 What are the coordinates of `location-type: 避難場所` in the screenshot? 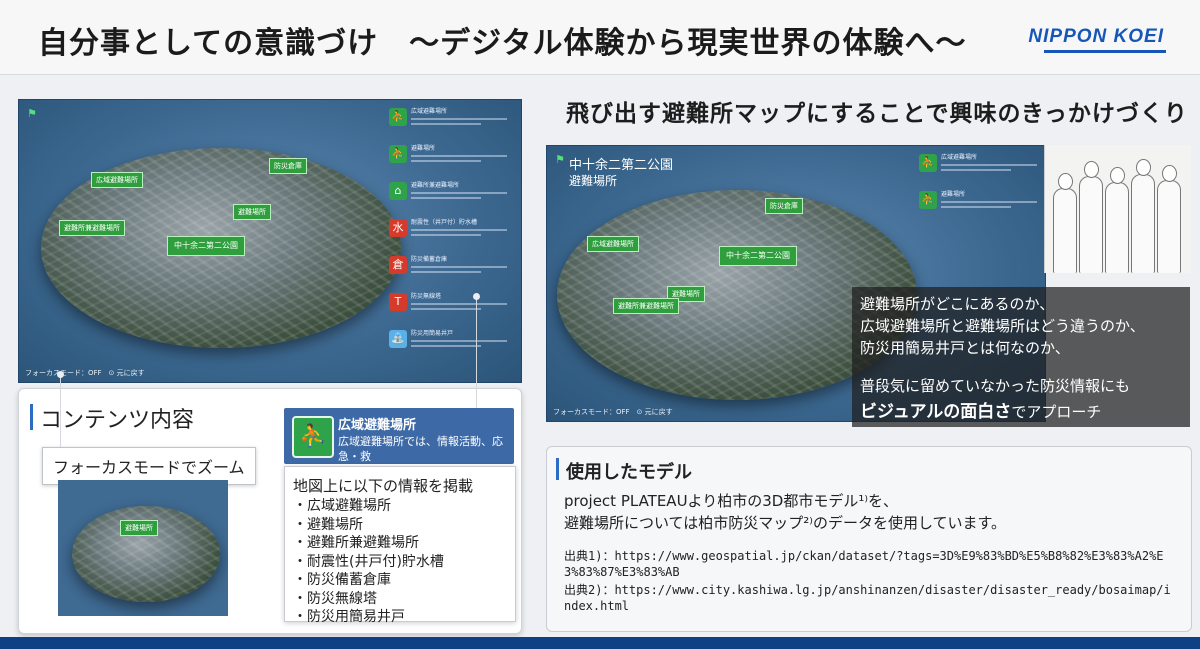 It's located at (593, 181).